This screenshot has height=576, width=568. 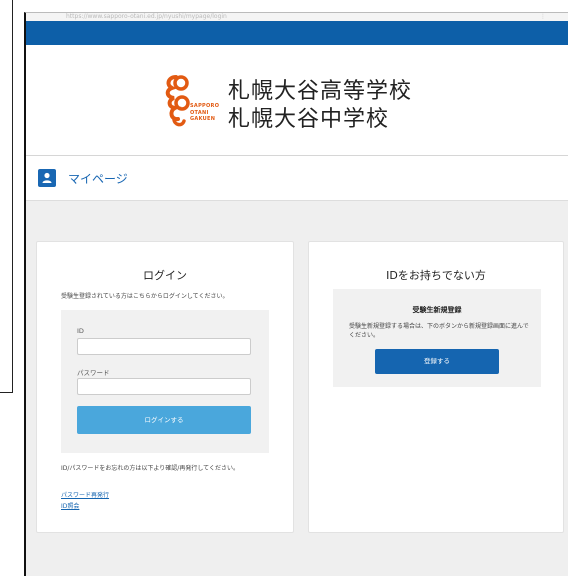 I want to click on login-intro: 受験生登録されている方はこちらからログインしてください。, so click(x=145, y=296).